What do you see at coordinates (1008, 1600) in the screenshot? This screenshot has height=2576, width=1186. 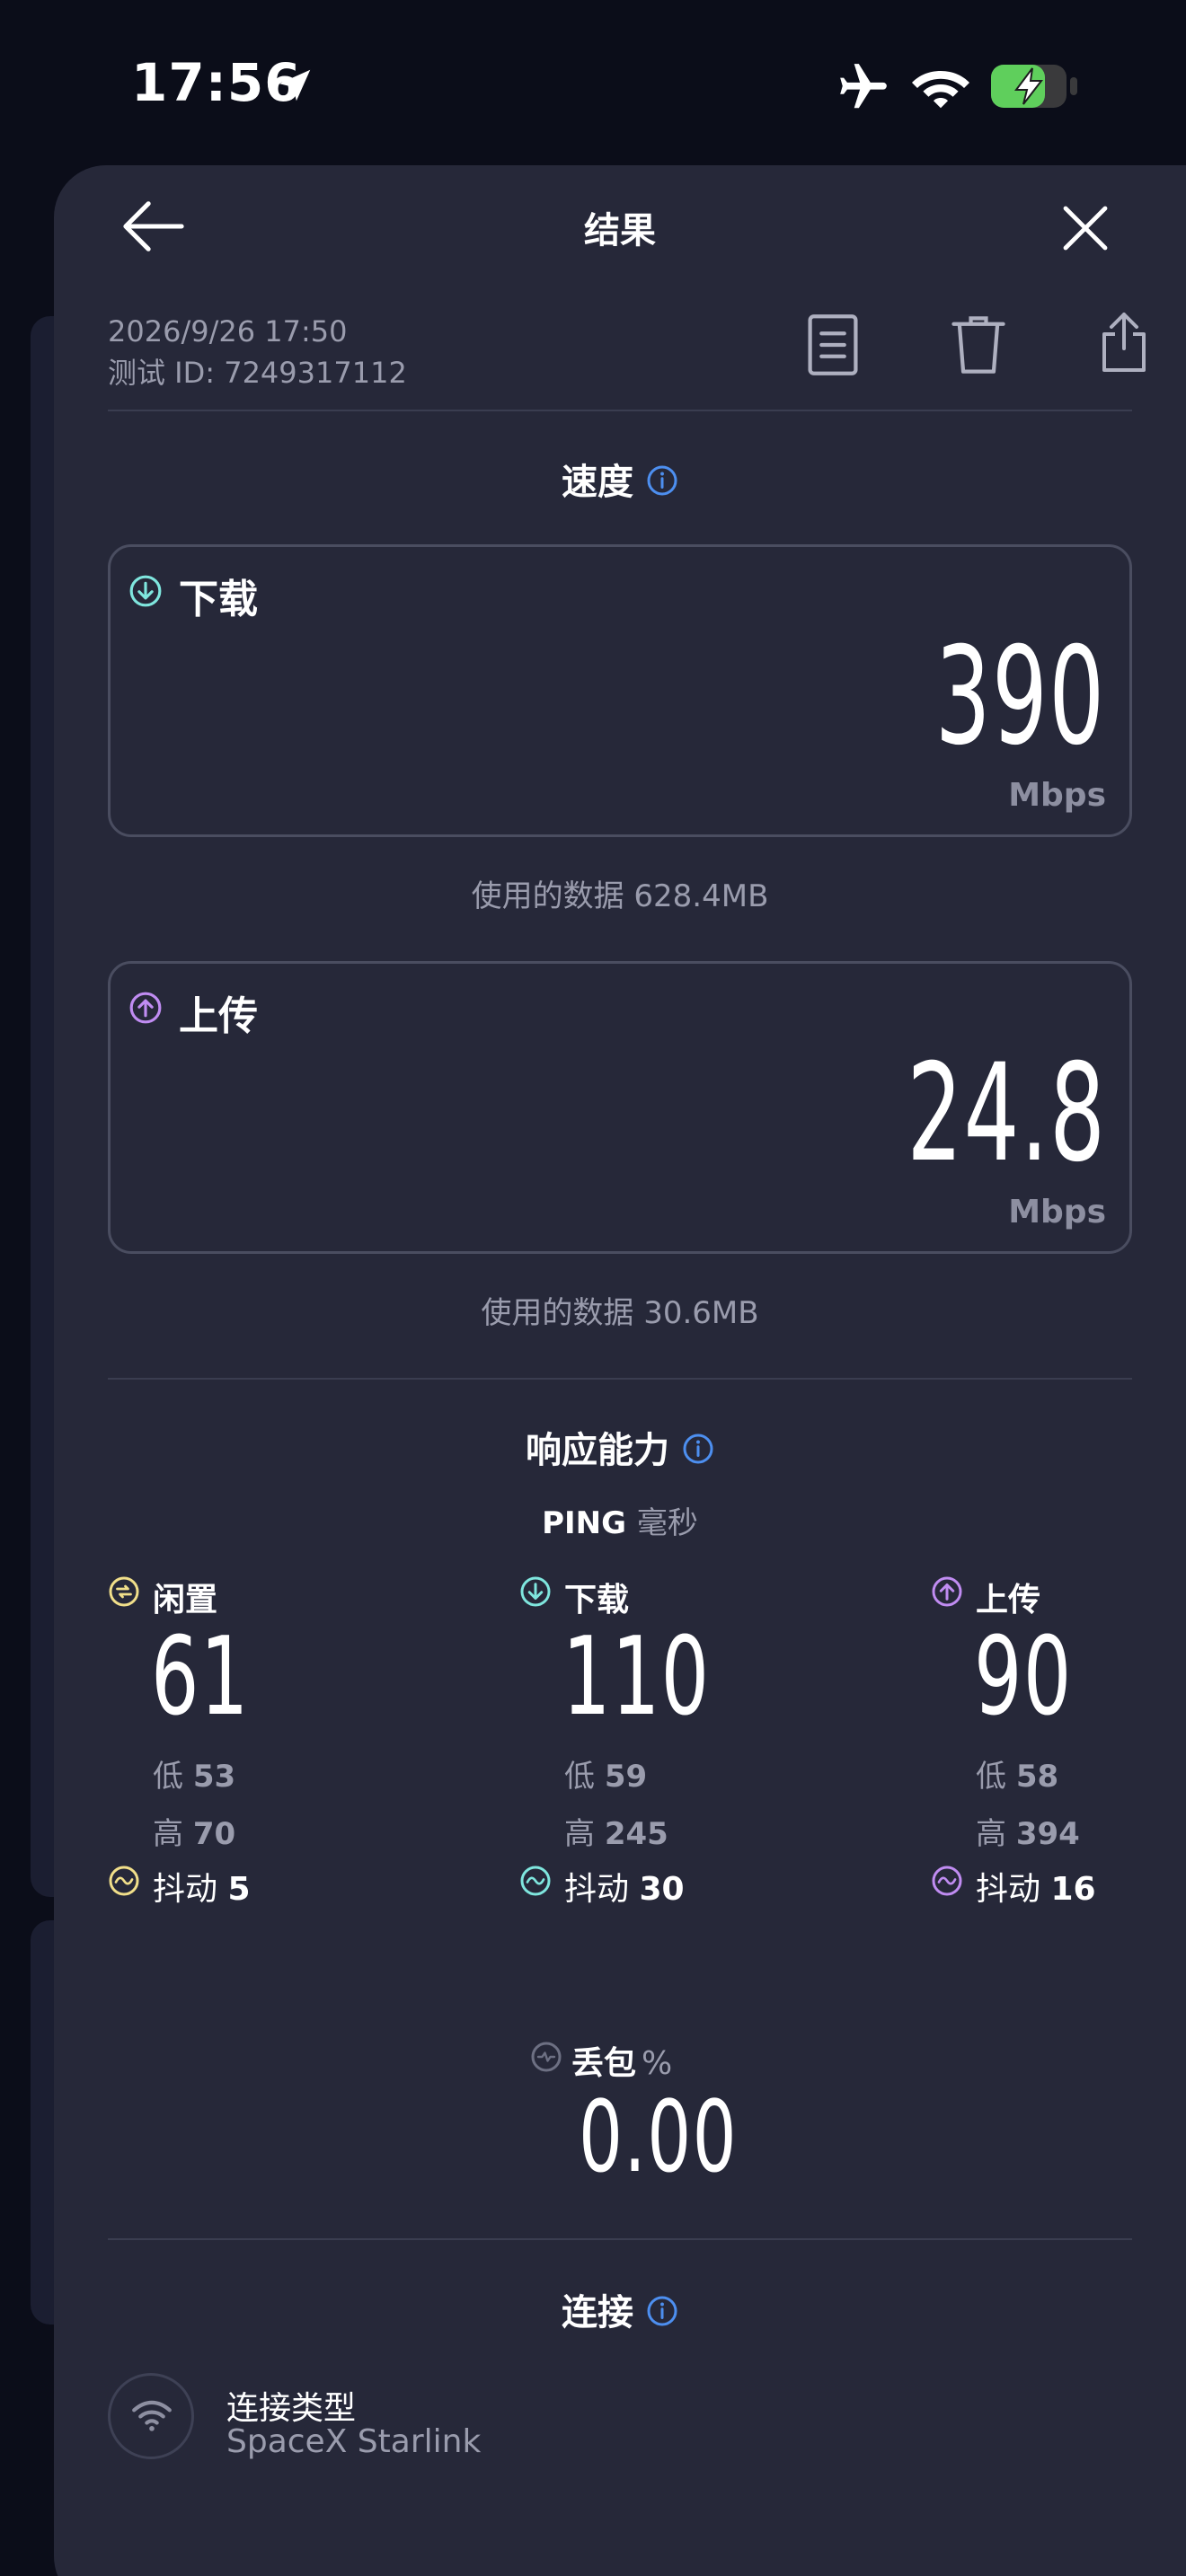 I see `upload-ping-label: 上传` at bounding box center [1008, 1600].